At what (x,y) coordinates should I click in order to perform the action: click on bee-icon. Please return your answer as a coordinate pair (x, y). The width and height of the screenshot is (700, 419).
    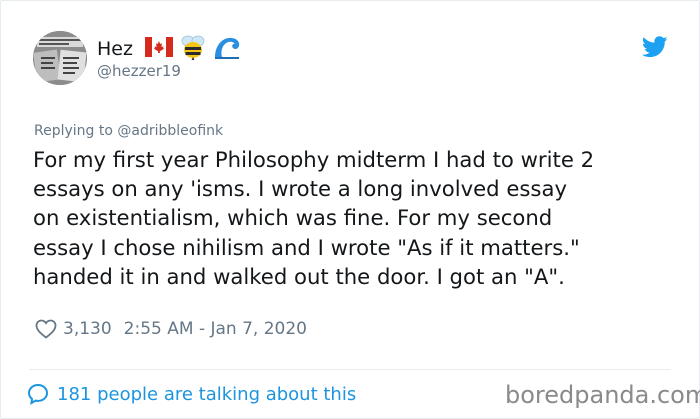
    Looking at the image, I should click on (193, 49).